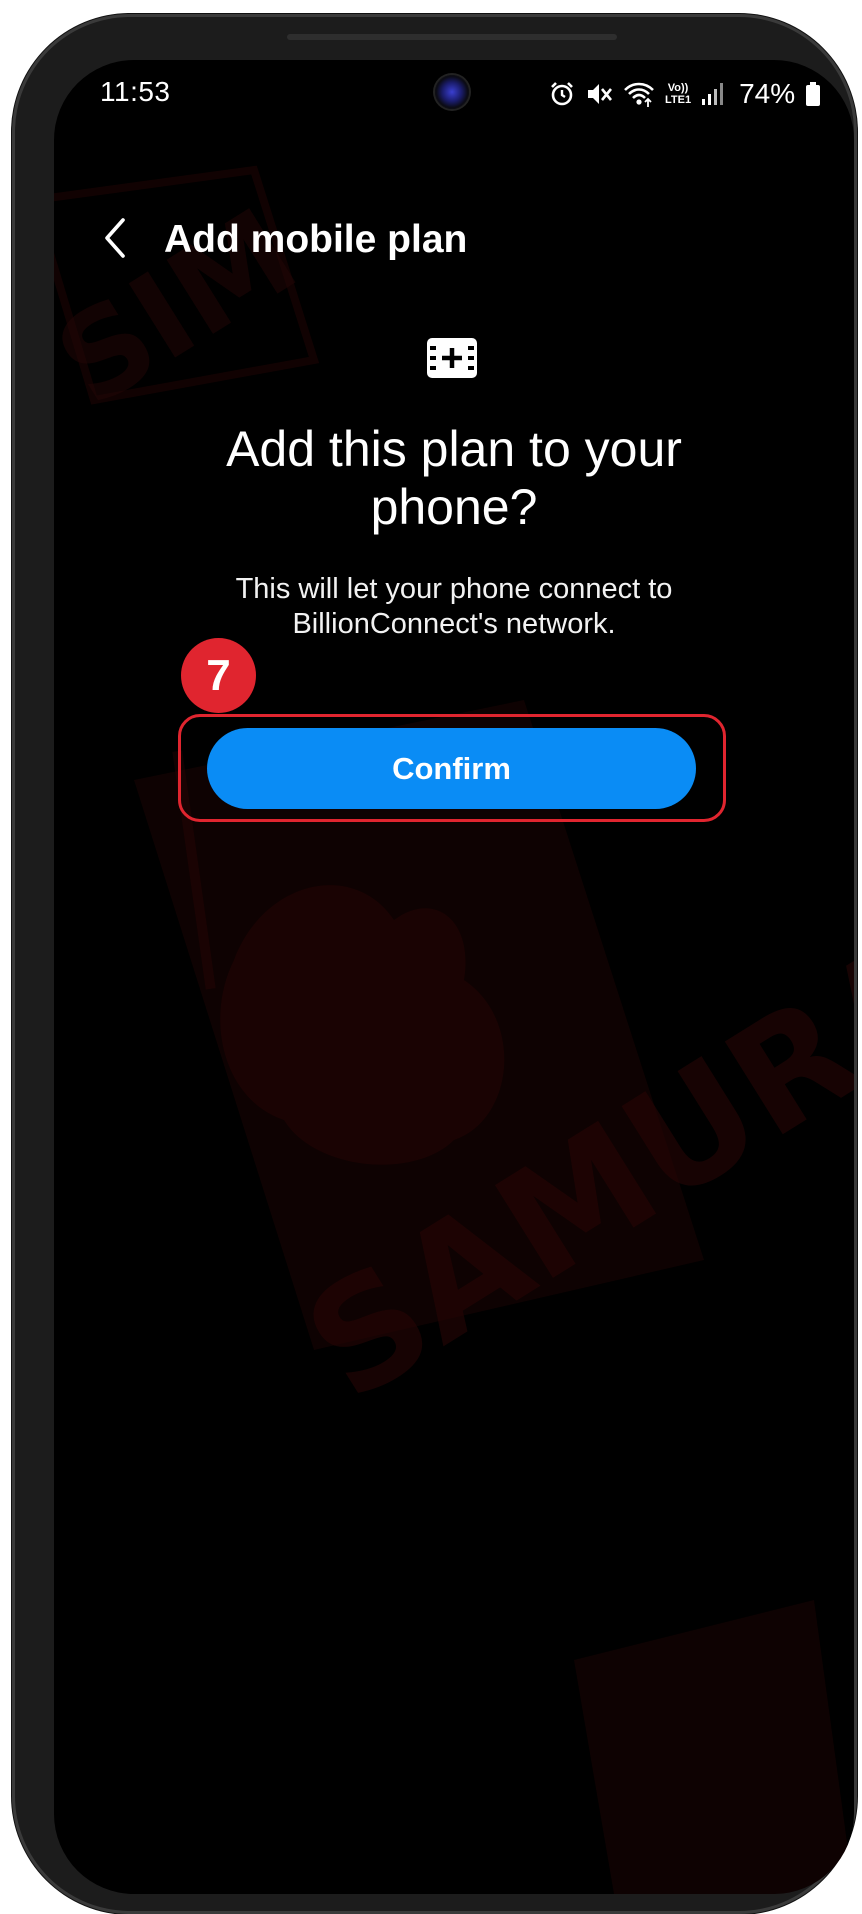 The width and height of the screenshot is (862, 1914). What do you see at coordinates (454, 589) in the screenshot?
I see `description-line-1: This will let your phone connect to` at bounding box center [454, 589].